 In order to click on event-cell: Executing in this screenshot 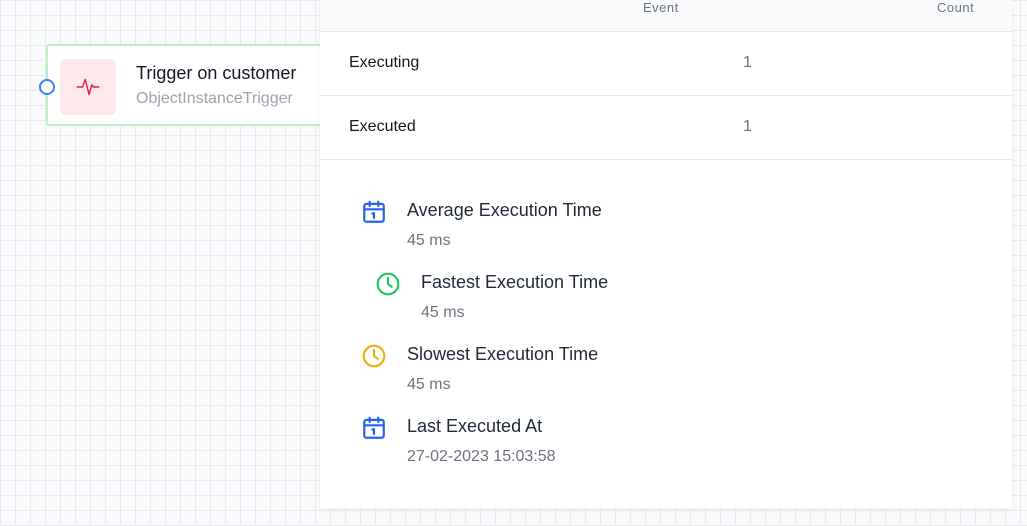, I will do `click(384, 62)`.